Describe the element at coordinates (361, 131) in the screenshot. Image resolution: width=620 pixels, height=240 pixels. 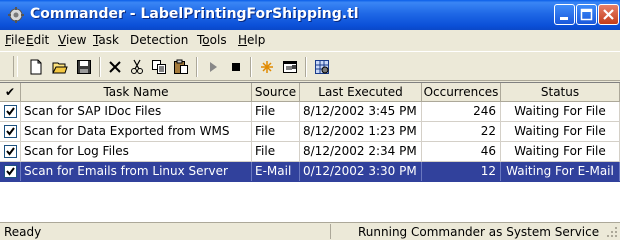
I see `last-executed-cell: 8/12/2002 1:23 PM` at that location.